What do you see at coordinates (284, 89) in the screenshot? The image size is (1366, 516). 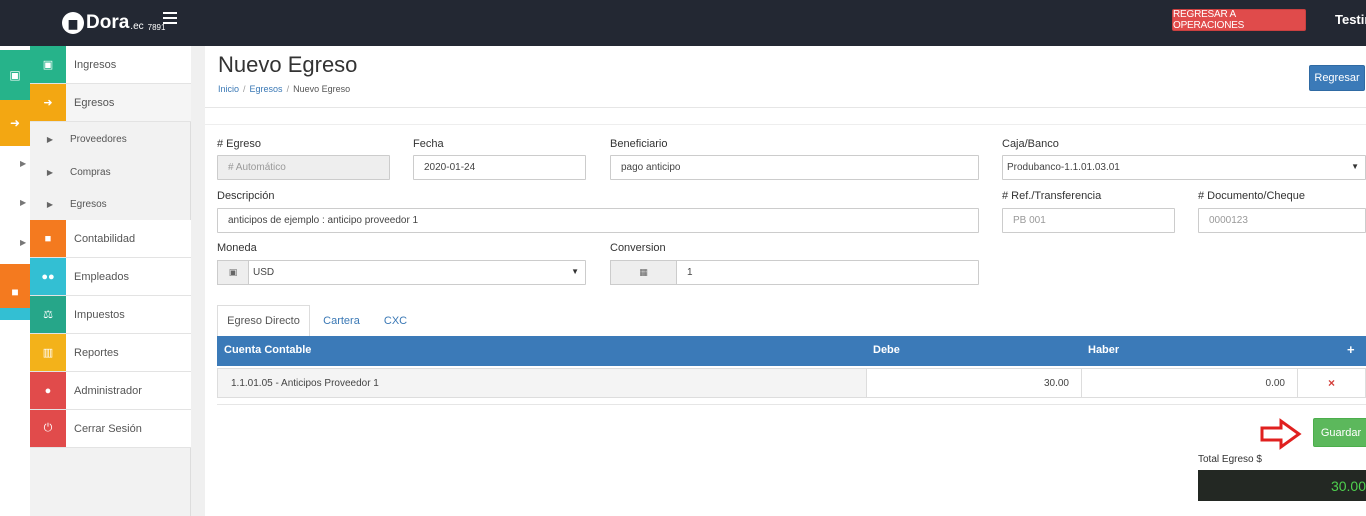 I see `breadcrumb: Inicio / Egresos / Nuevo Egreso` at bounding box center [284, 89].